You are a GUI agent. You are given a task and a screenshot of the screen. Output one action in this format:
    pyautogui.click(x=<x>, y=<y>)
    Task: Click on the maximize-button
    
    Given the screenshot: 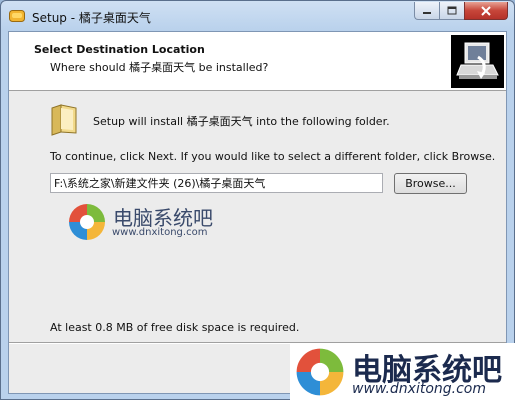 What is the action you would take?
    pyautogui.click(x=451, y=11)
    